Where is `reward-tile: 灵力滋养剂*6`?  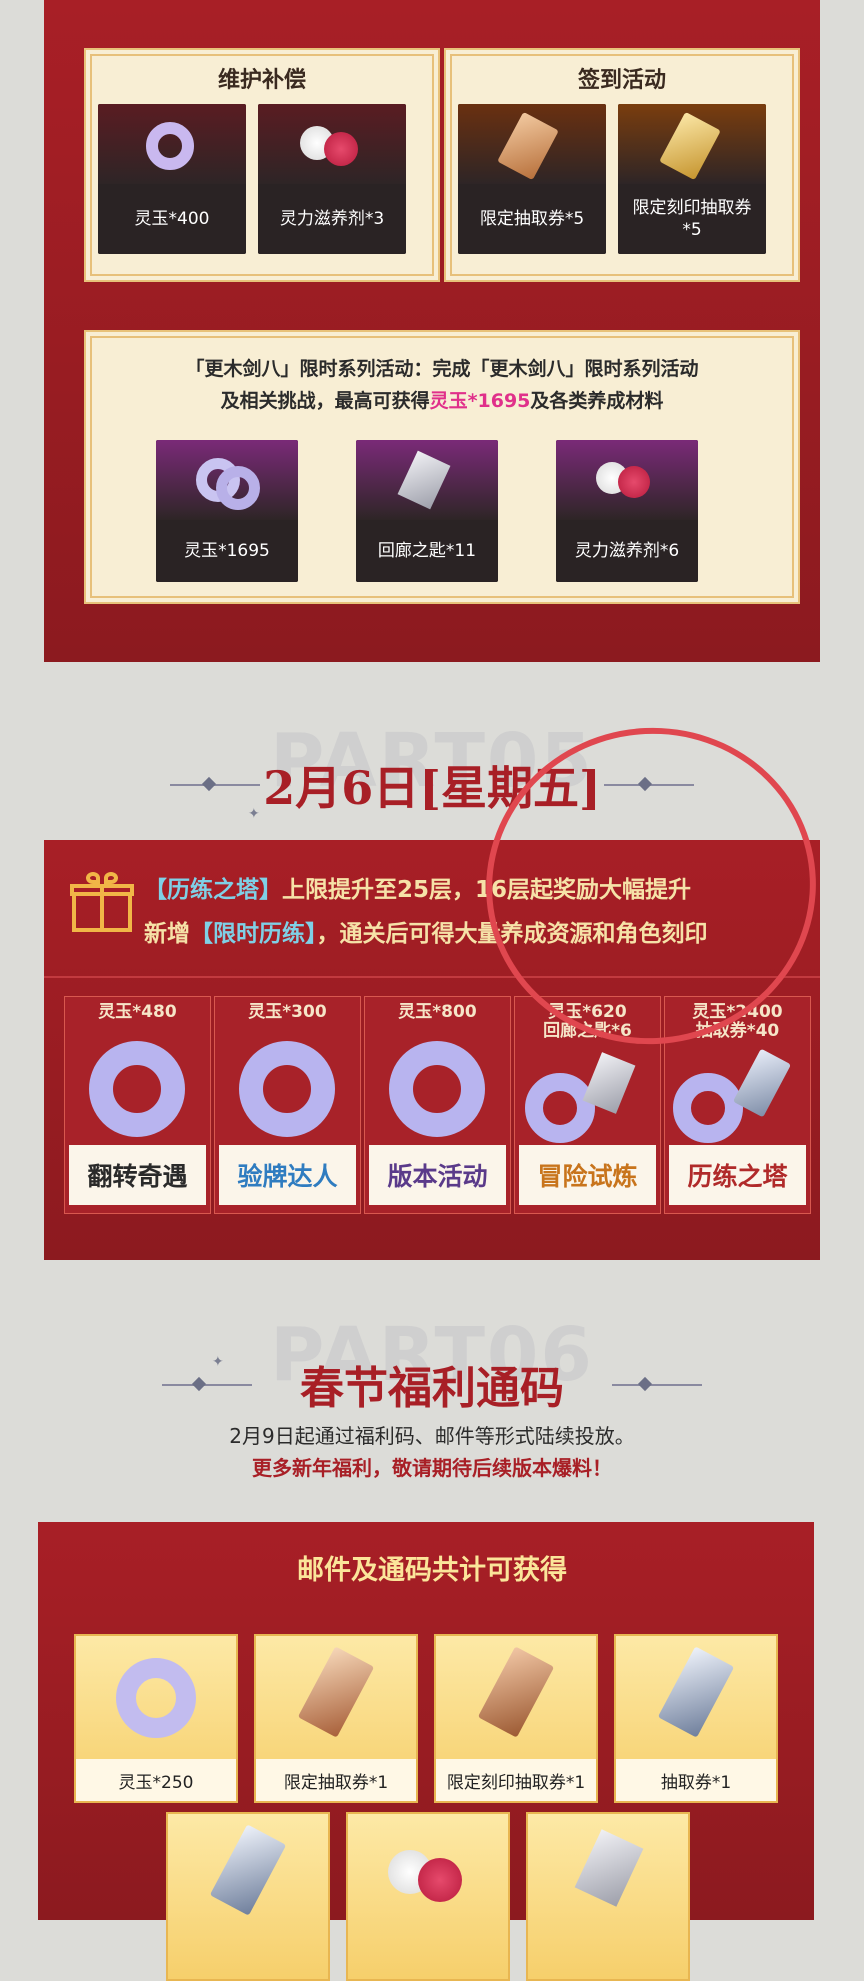 reward-tile: 灵力滋养剂*6 is located at coordinates (627, 511).